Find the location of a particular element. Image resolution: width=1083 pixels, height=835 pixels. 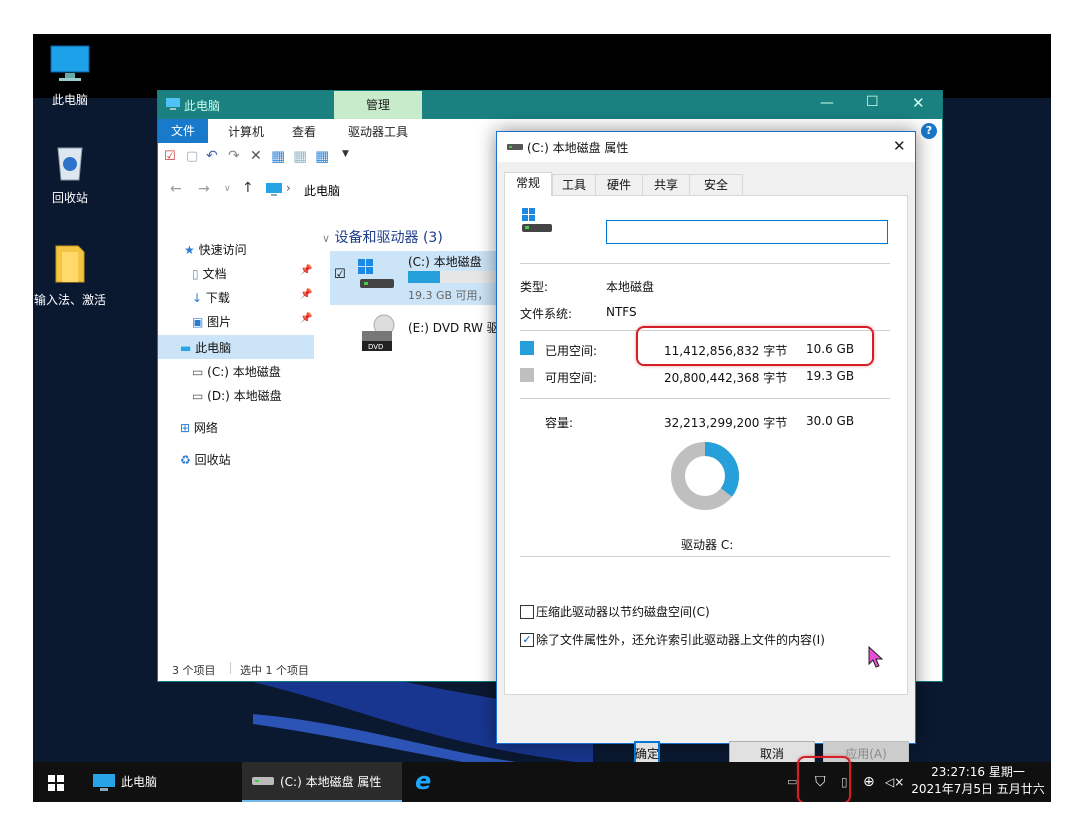

chevron-down-icon: ▼ is located at coordinates (345, 154).